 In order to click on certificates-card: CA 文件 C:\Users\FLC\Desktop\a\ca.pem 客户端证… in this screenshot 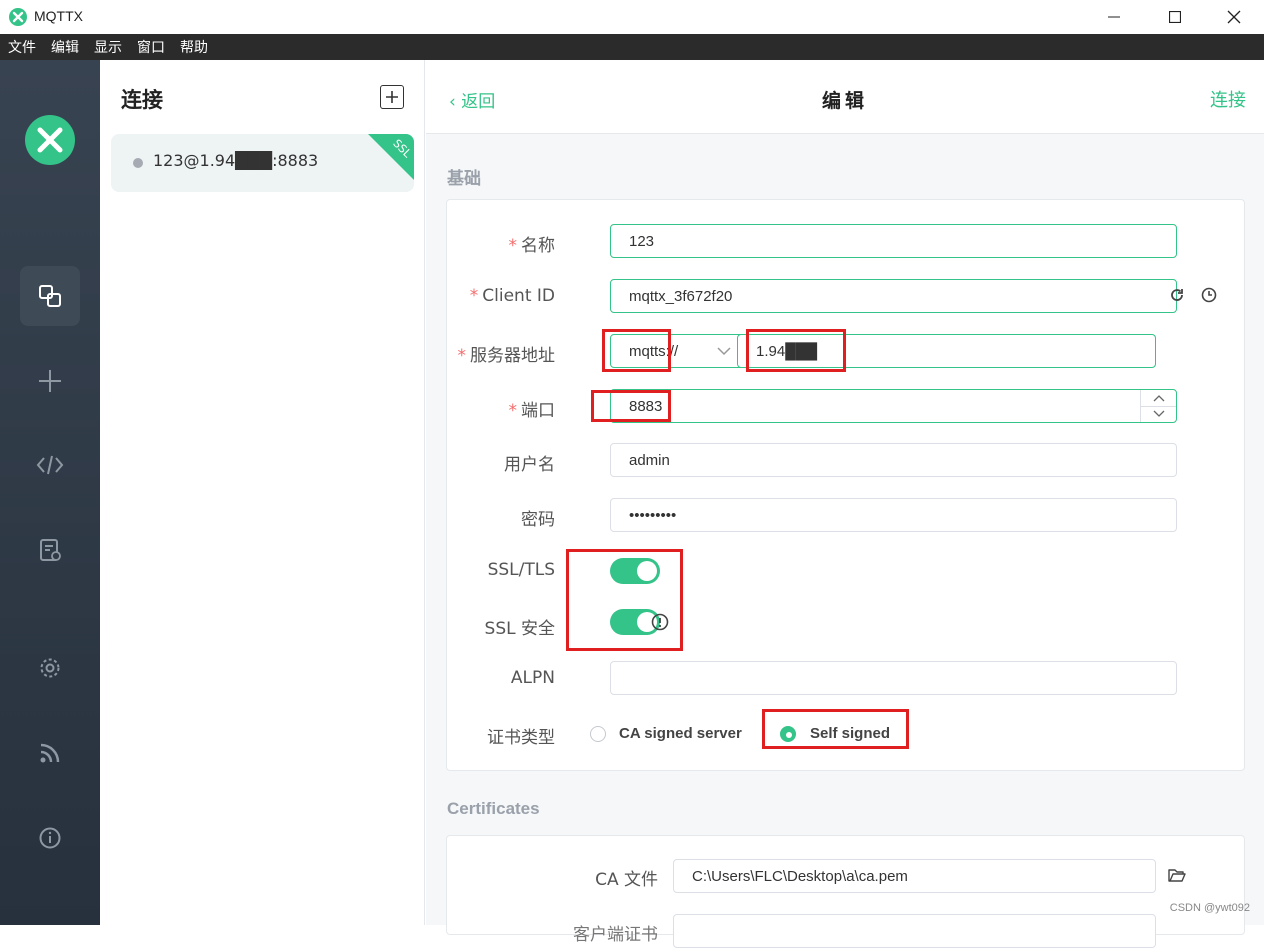, I will do `click(845, 891)`.